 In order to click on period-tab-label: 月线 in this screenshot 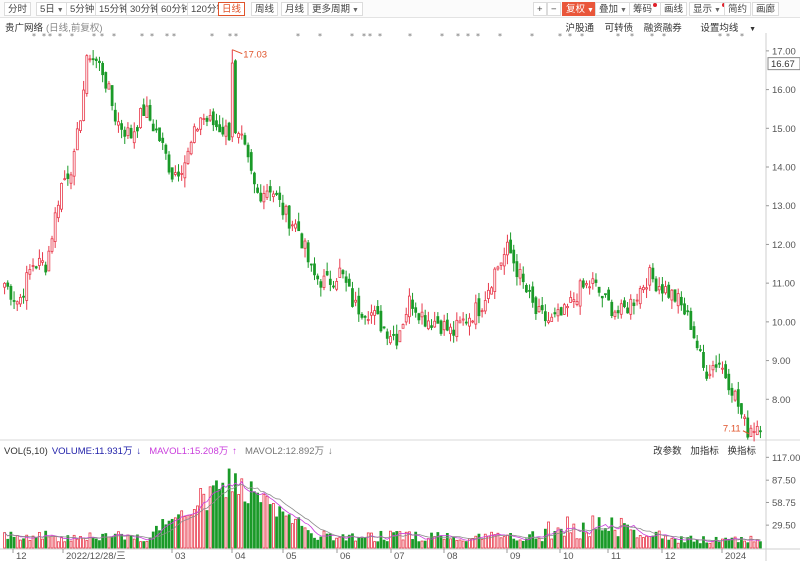, I will do `click(295, 9)`.